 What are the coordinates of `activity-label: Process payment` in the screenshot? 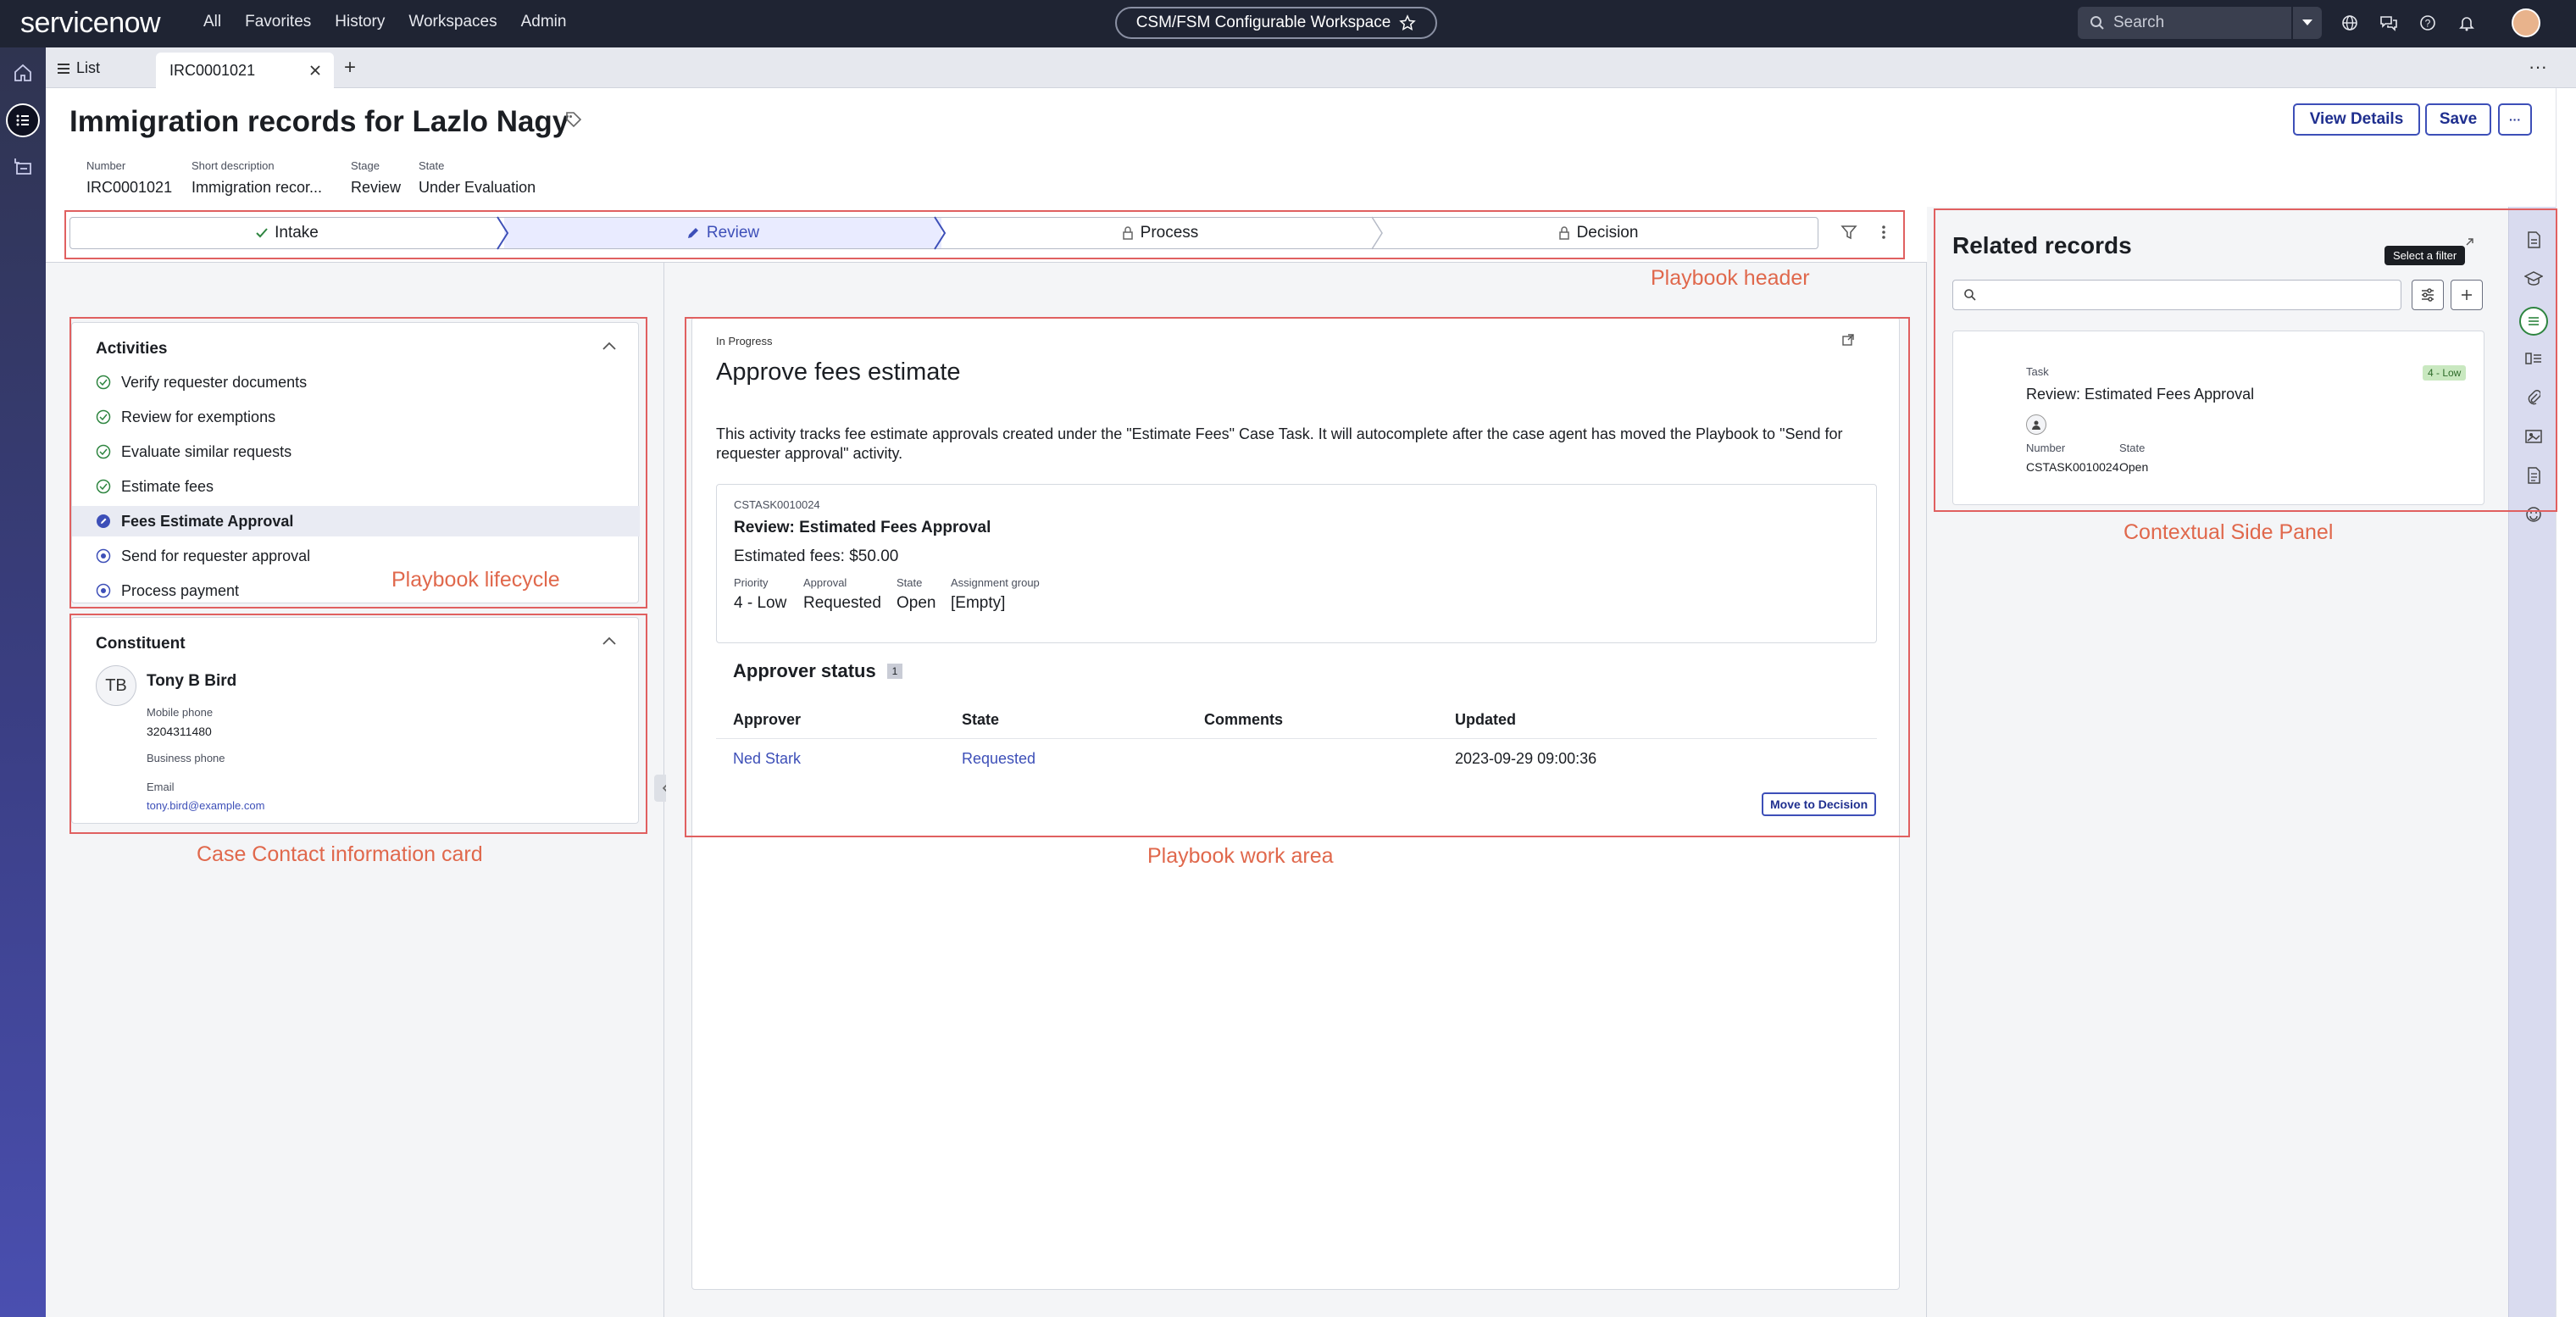 It's located at (180, 590).